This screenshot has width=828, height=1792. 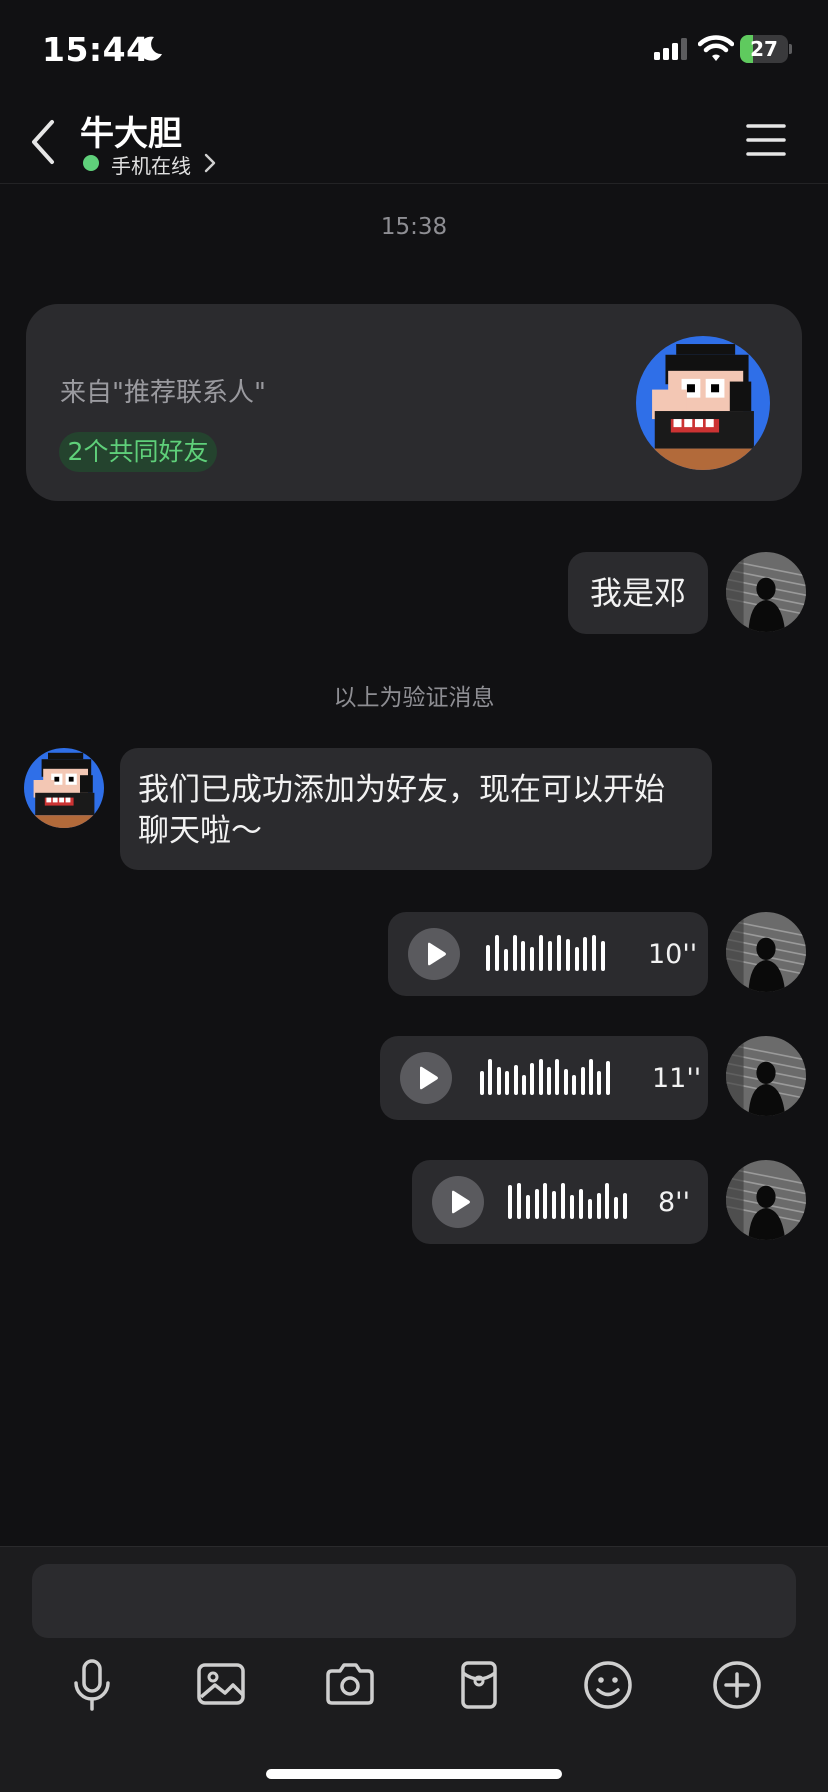 I want to click on wifi-icon, so click(x=716, y=48).